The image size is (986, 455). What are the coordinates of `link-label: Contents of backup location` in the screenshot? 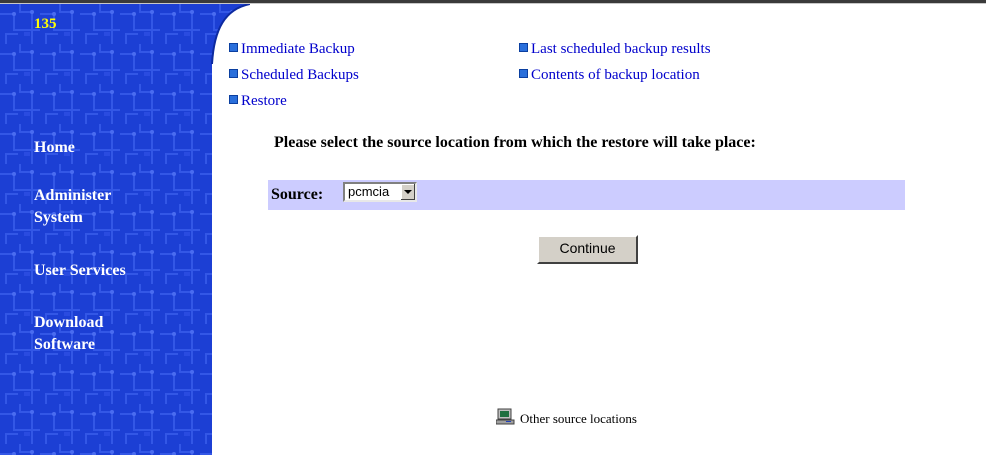 It's located at (615, 75).